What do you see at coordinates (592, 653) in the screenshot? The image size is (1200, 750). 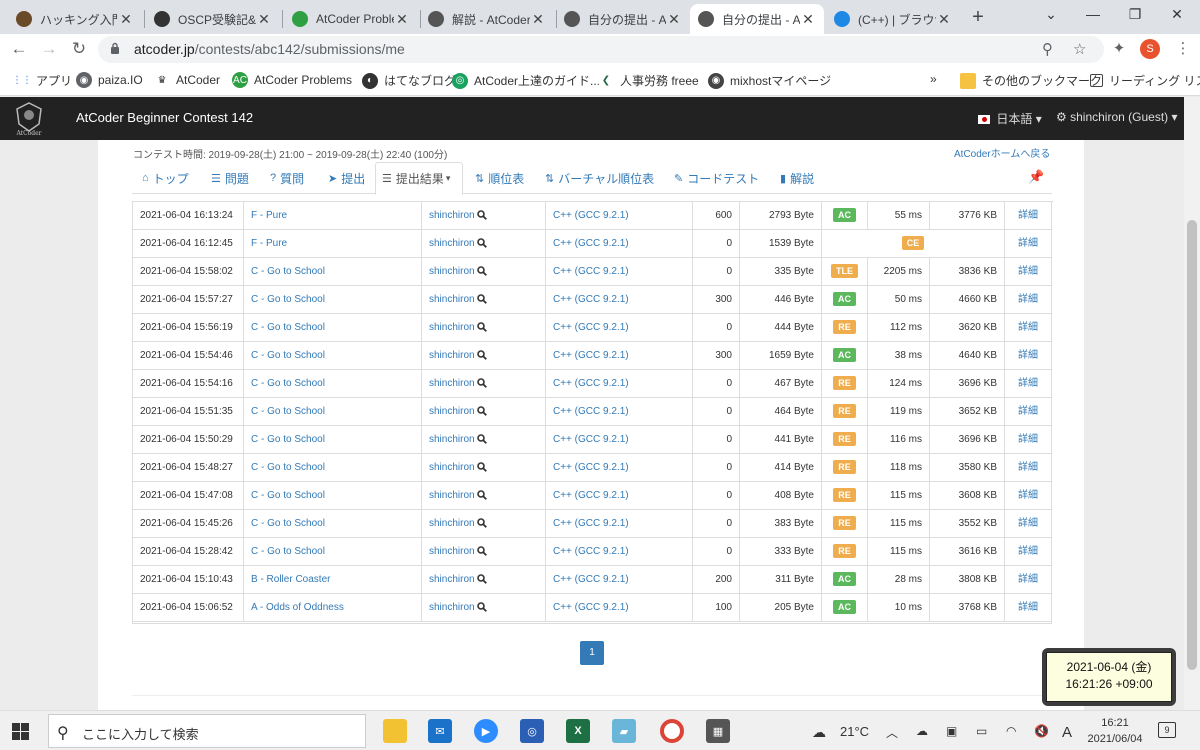 I see `pagination-page: 1` at bounding box center [592, 653].